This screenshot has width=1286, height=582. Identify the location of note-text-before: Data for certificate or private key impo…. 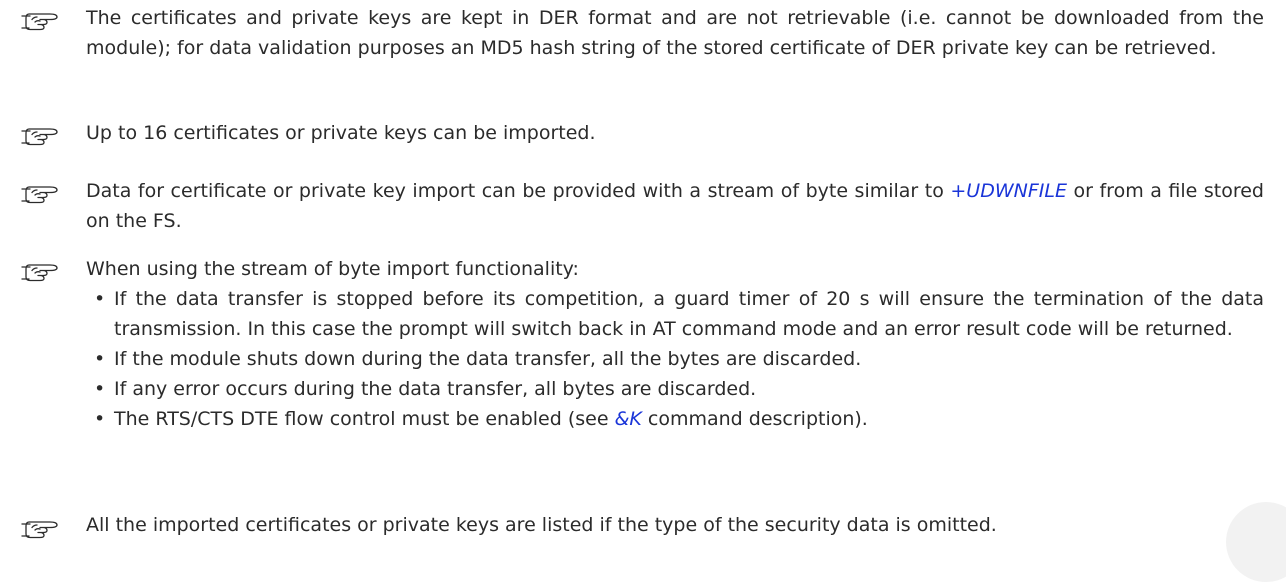
(518, 191).